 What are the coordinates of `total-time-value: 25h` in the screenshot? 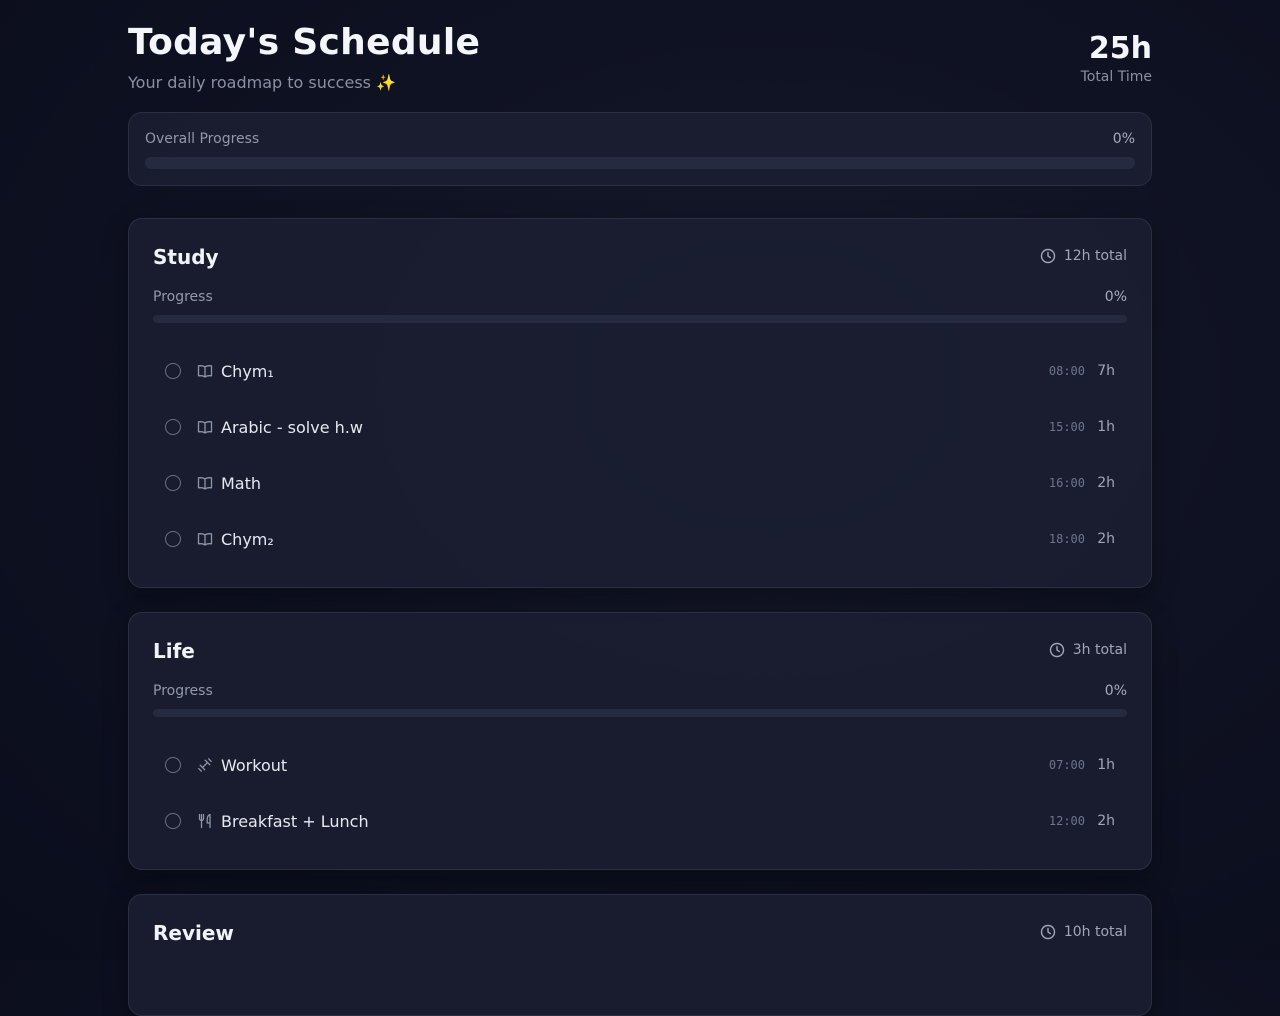 It's located at (1120, 48).